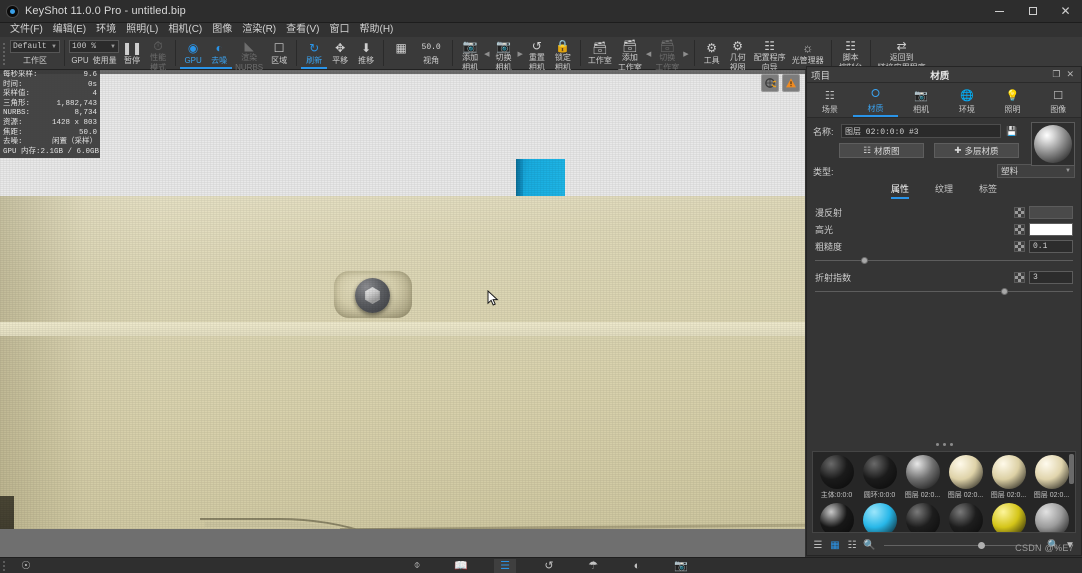 The height and width of the screenshot is (573, 1082). I want to click on dolly-button: ⬇ 推移, so click(366, 53).